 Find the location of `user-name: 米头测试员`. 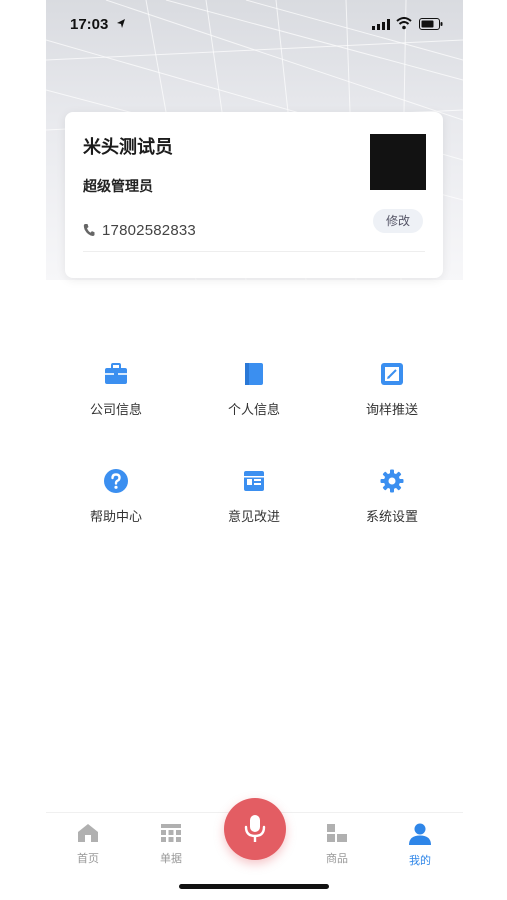

user-name: 米头测试员 is located at coordinates (128, 147).